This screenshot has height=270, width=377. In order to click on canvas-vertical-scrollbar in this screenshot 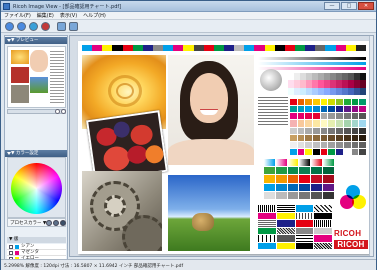, I will do `click(371, 146)`.